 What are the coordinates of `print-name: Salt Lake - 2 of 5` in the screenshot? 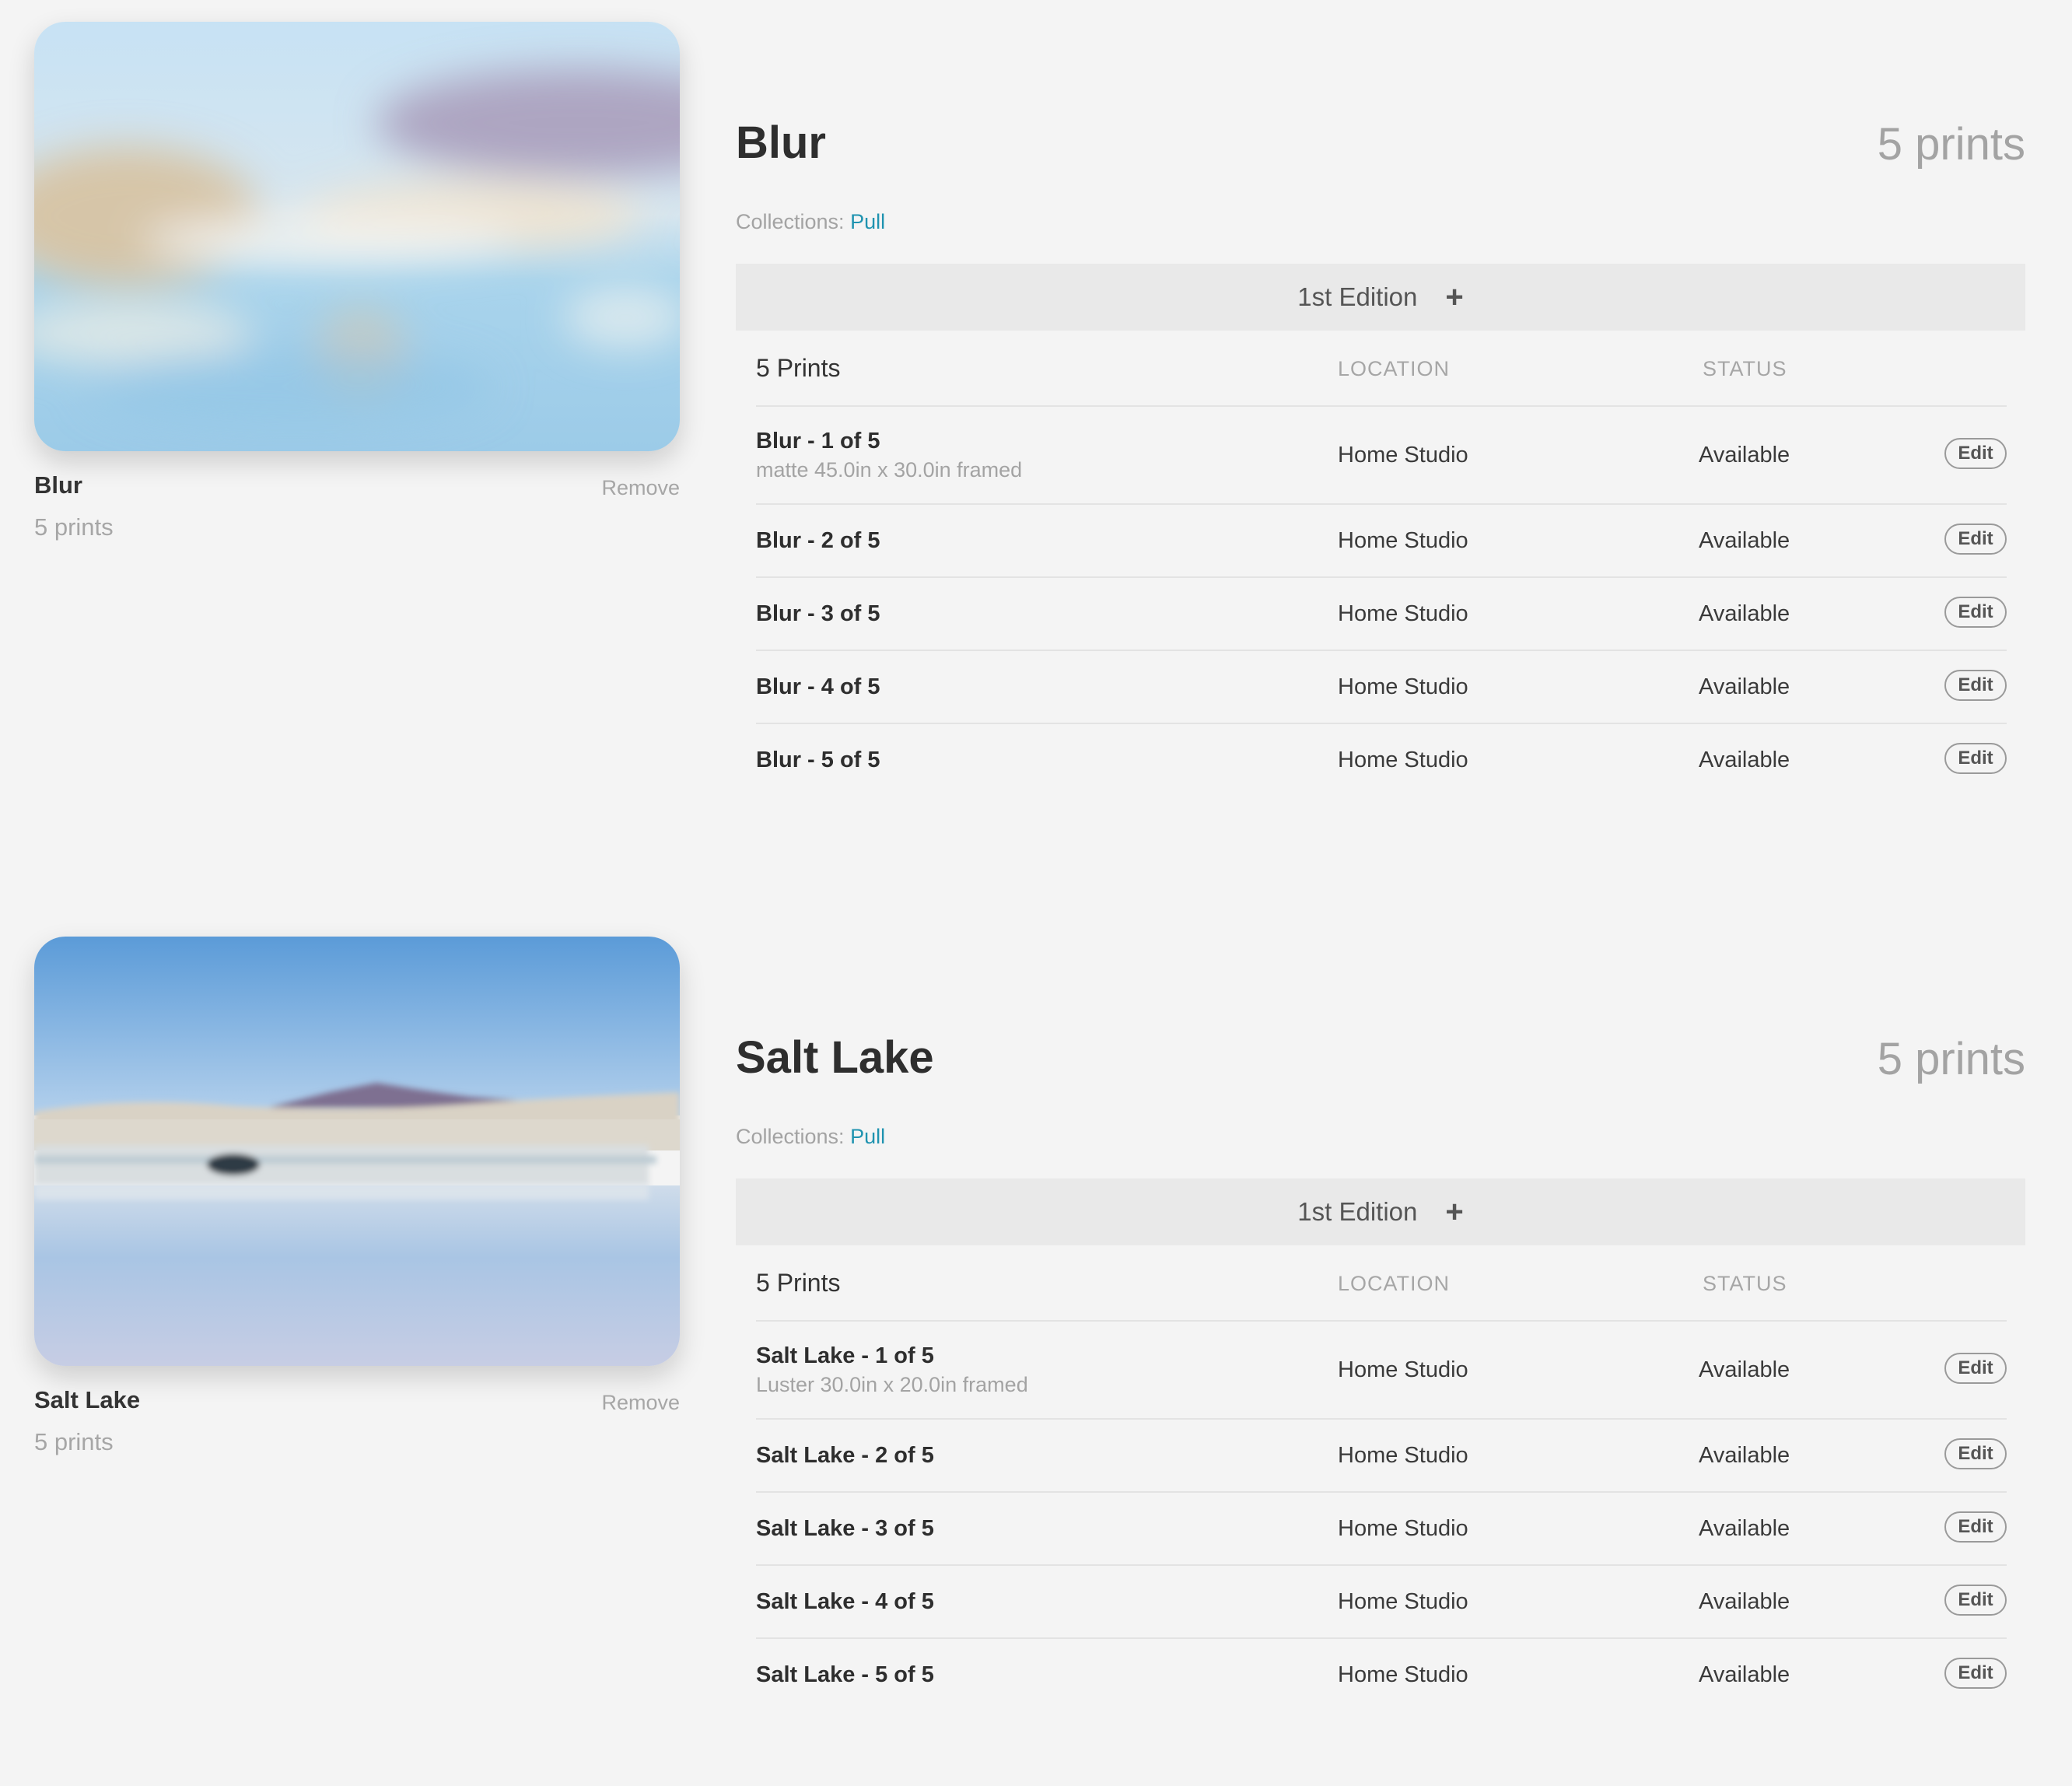 It's located at (845, 1455).